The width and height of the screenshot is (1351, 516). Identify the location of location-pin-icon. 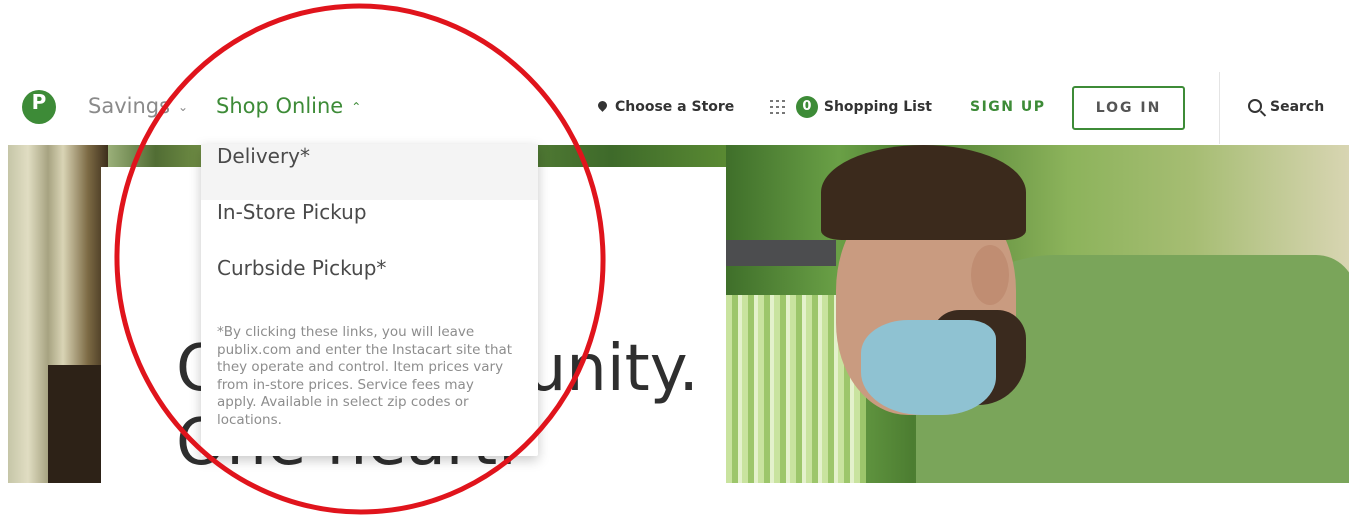
(602, 105).